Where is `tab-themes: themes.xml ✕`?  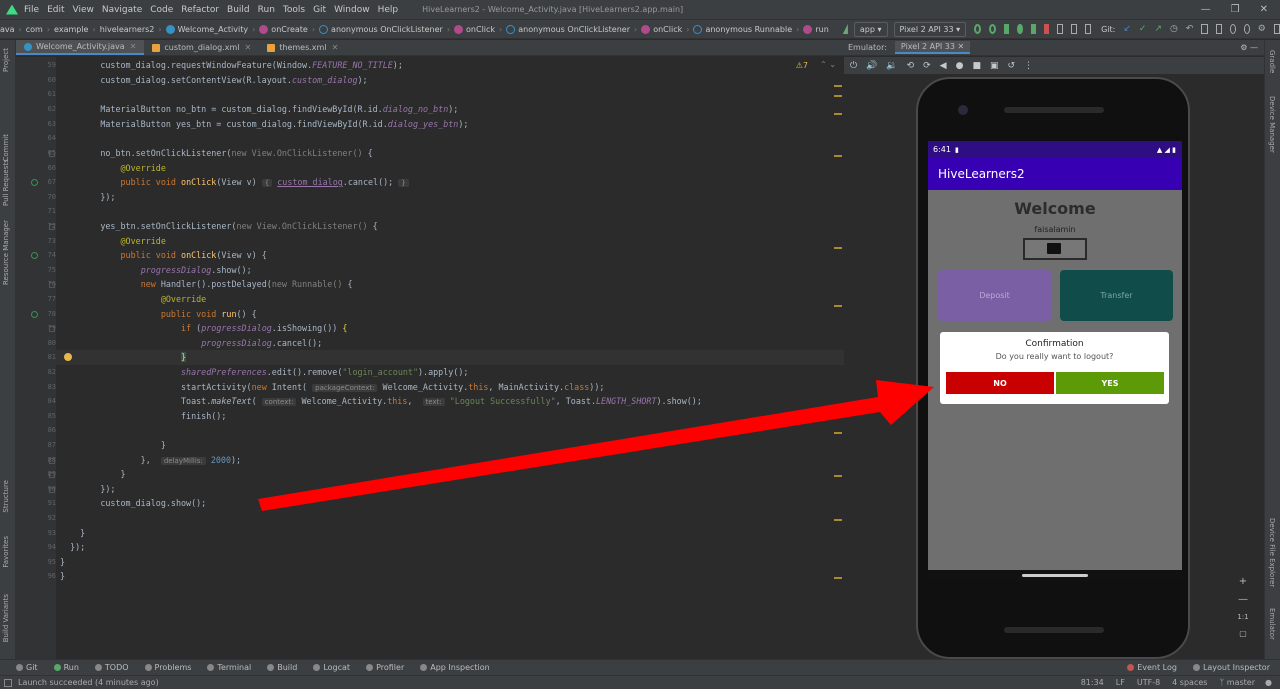
tab-themes: themes.xml ✕ is located at coordinates (302, 47).